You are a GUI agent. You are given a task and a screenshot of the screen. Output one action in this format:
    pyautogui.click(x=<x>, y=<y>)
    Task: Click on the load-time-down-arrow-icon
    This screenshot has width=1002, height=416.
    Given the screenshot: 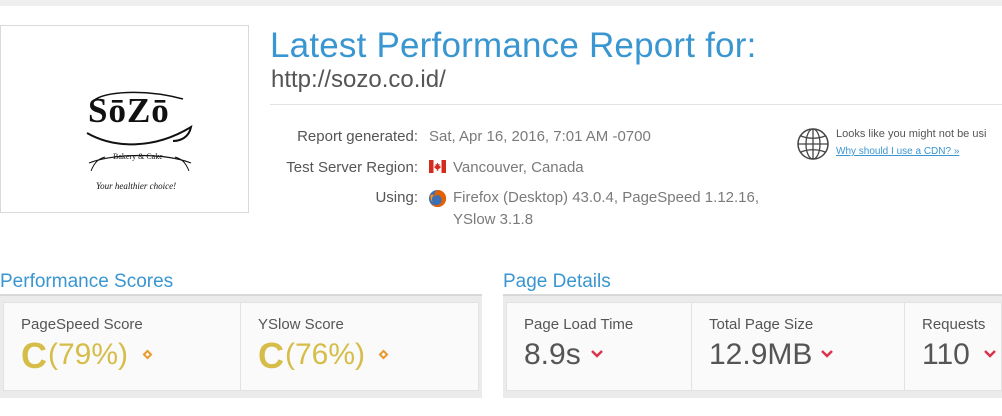 What is the action you would take?
    pyautogui.click(x=597, y=354)
    